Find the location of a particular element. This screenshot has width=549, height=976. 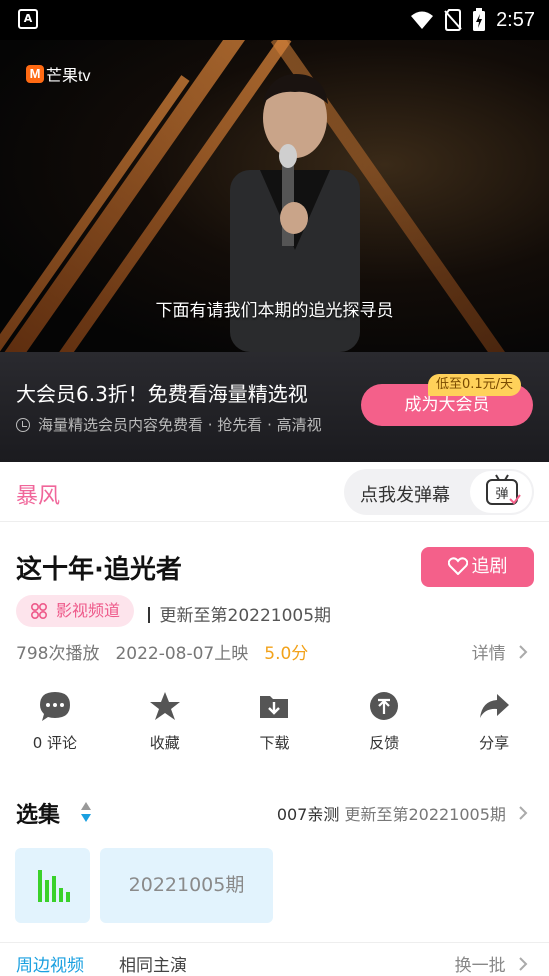

danmu-toggle-button: 弹 is located at coordinates (501, 492).